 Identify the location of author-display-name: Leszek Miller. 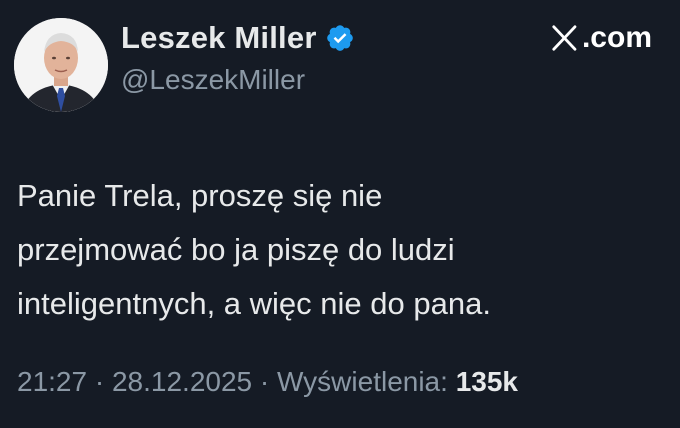
(219, 38).